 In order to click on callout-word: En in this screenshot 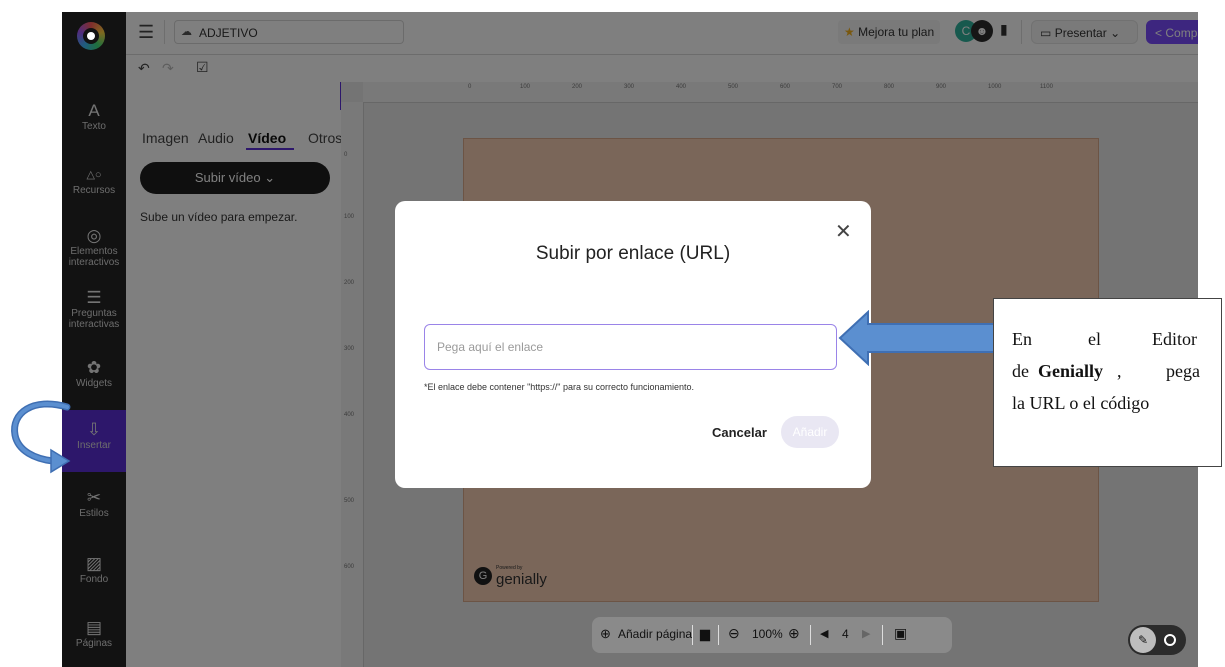, I will do `click(1022, 339)`.